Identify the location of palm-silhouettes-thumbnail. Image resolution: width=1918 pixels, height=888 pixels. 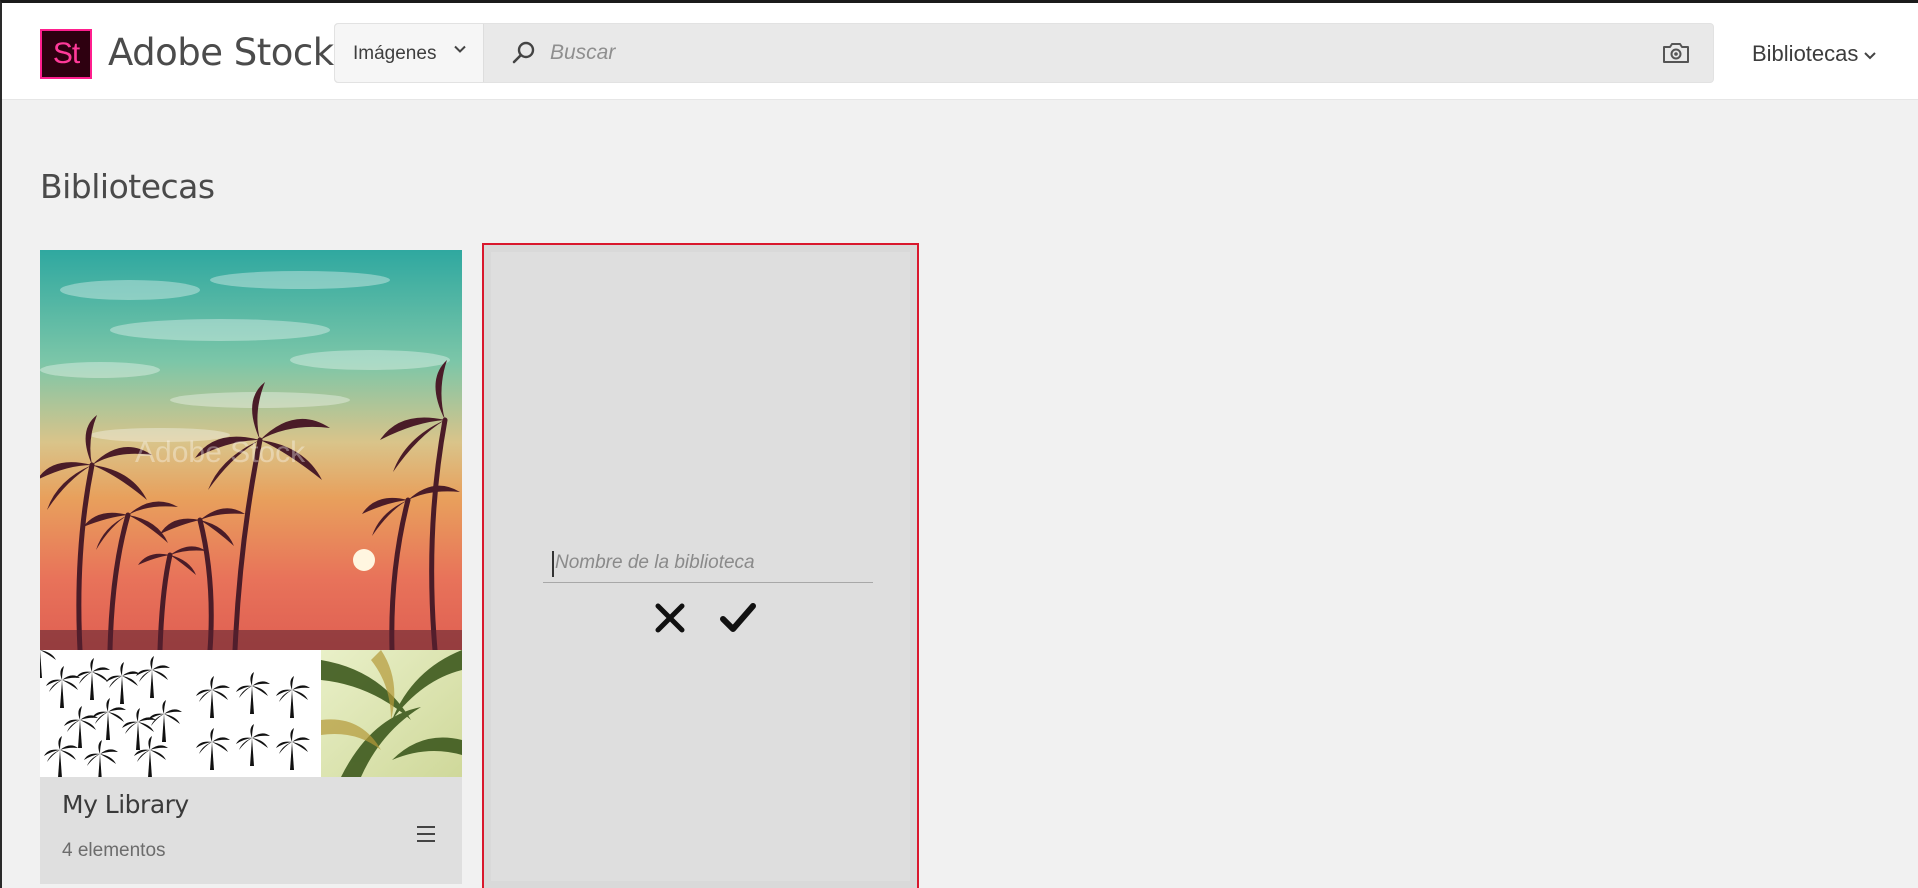
(180, 713).